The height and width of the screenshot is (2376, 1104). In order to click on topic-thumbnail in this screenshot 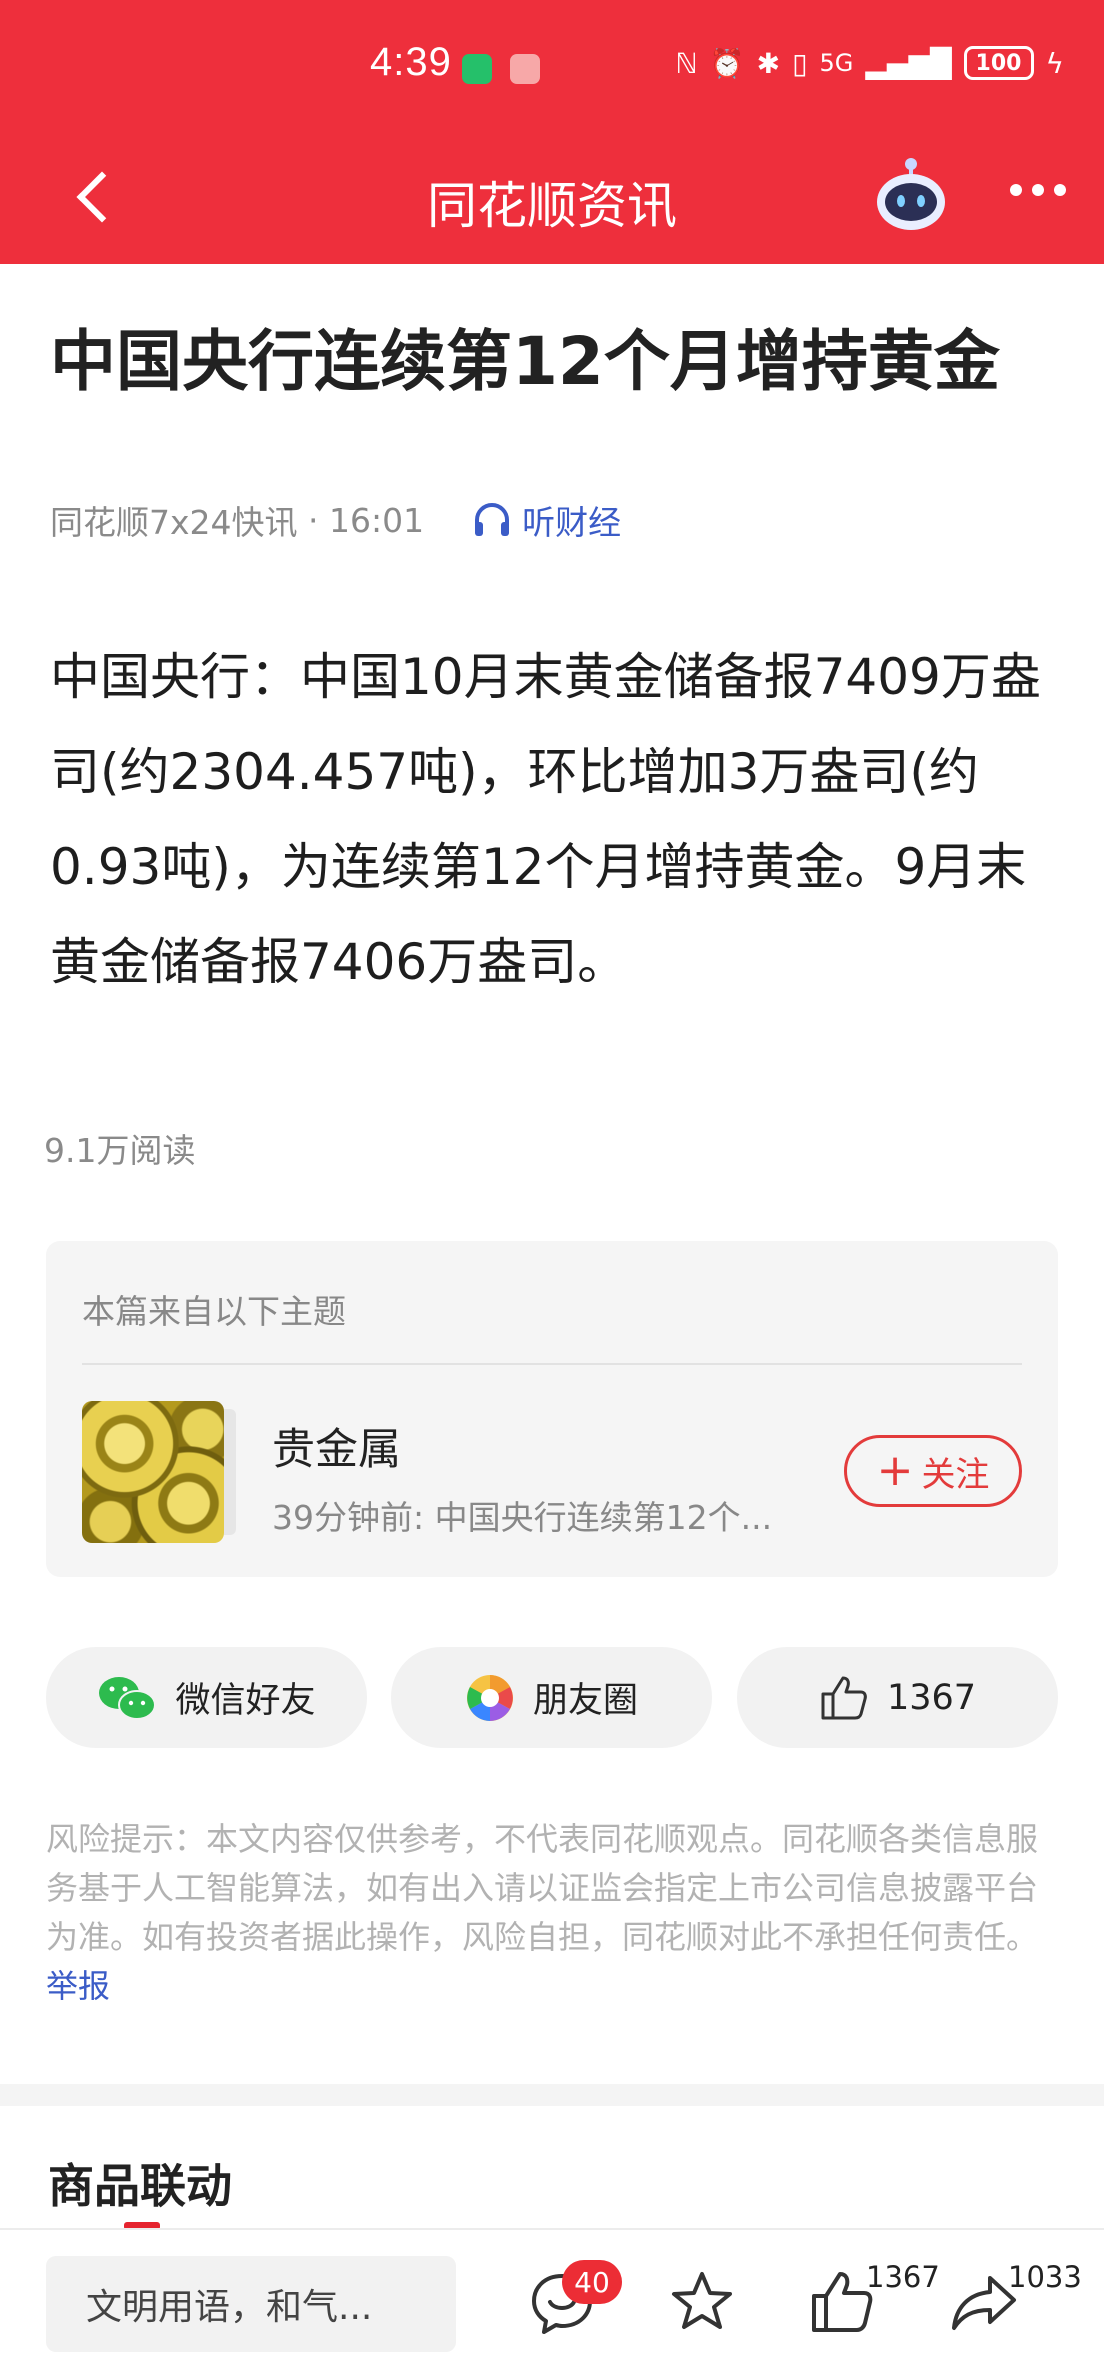, I will do `click(153, 1472)`.